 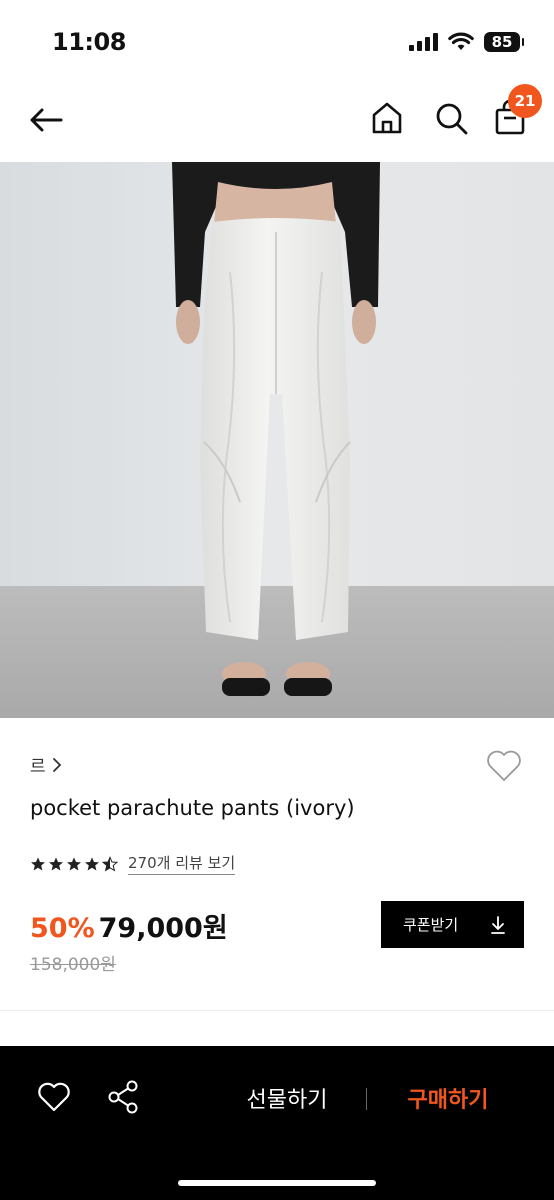 I want to click on brand-name: 르, so click(x=38, y=767).